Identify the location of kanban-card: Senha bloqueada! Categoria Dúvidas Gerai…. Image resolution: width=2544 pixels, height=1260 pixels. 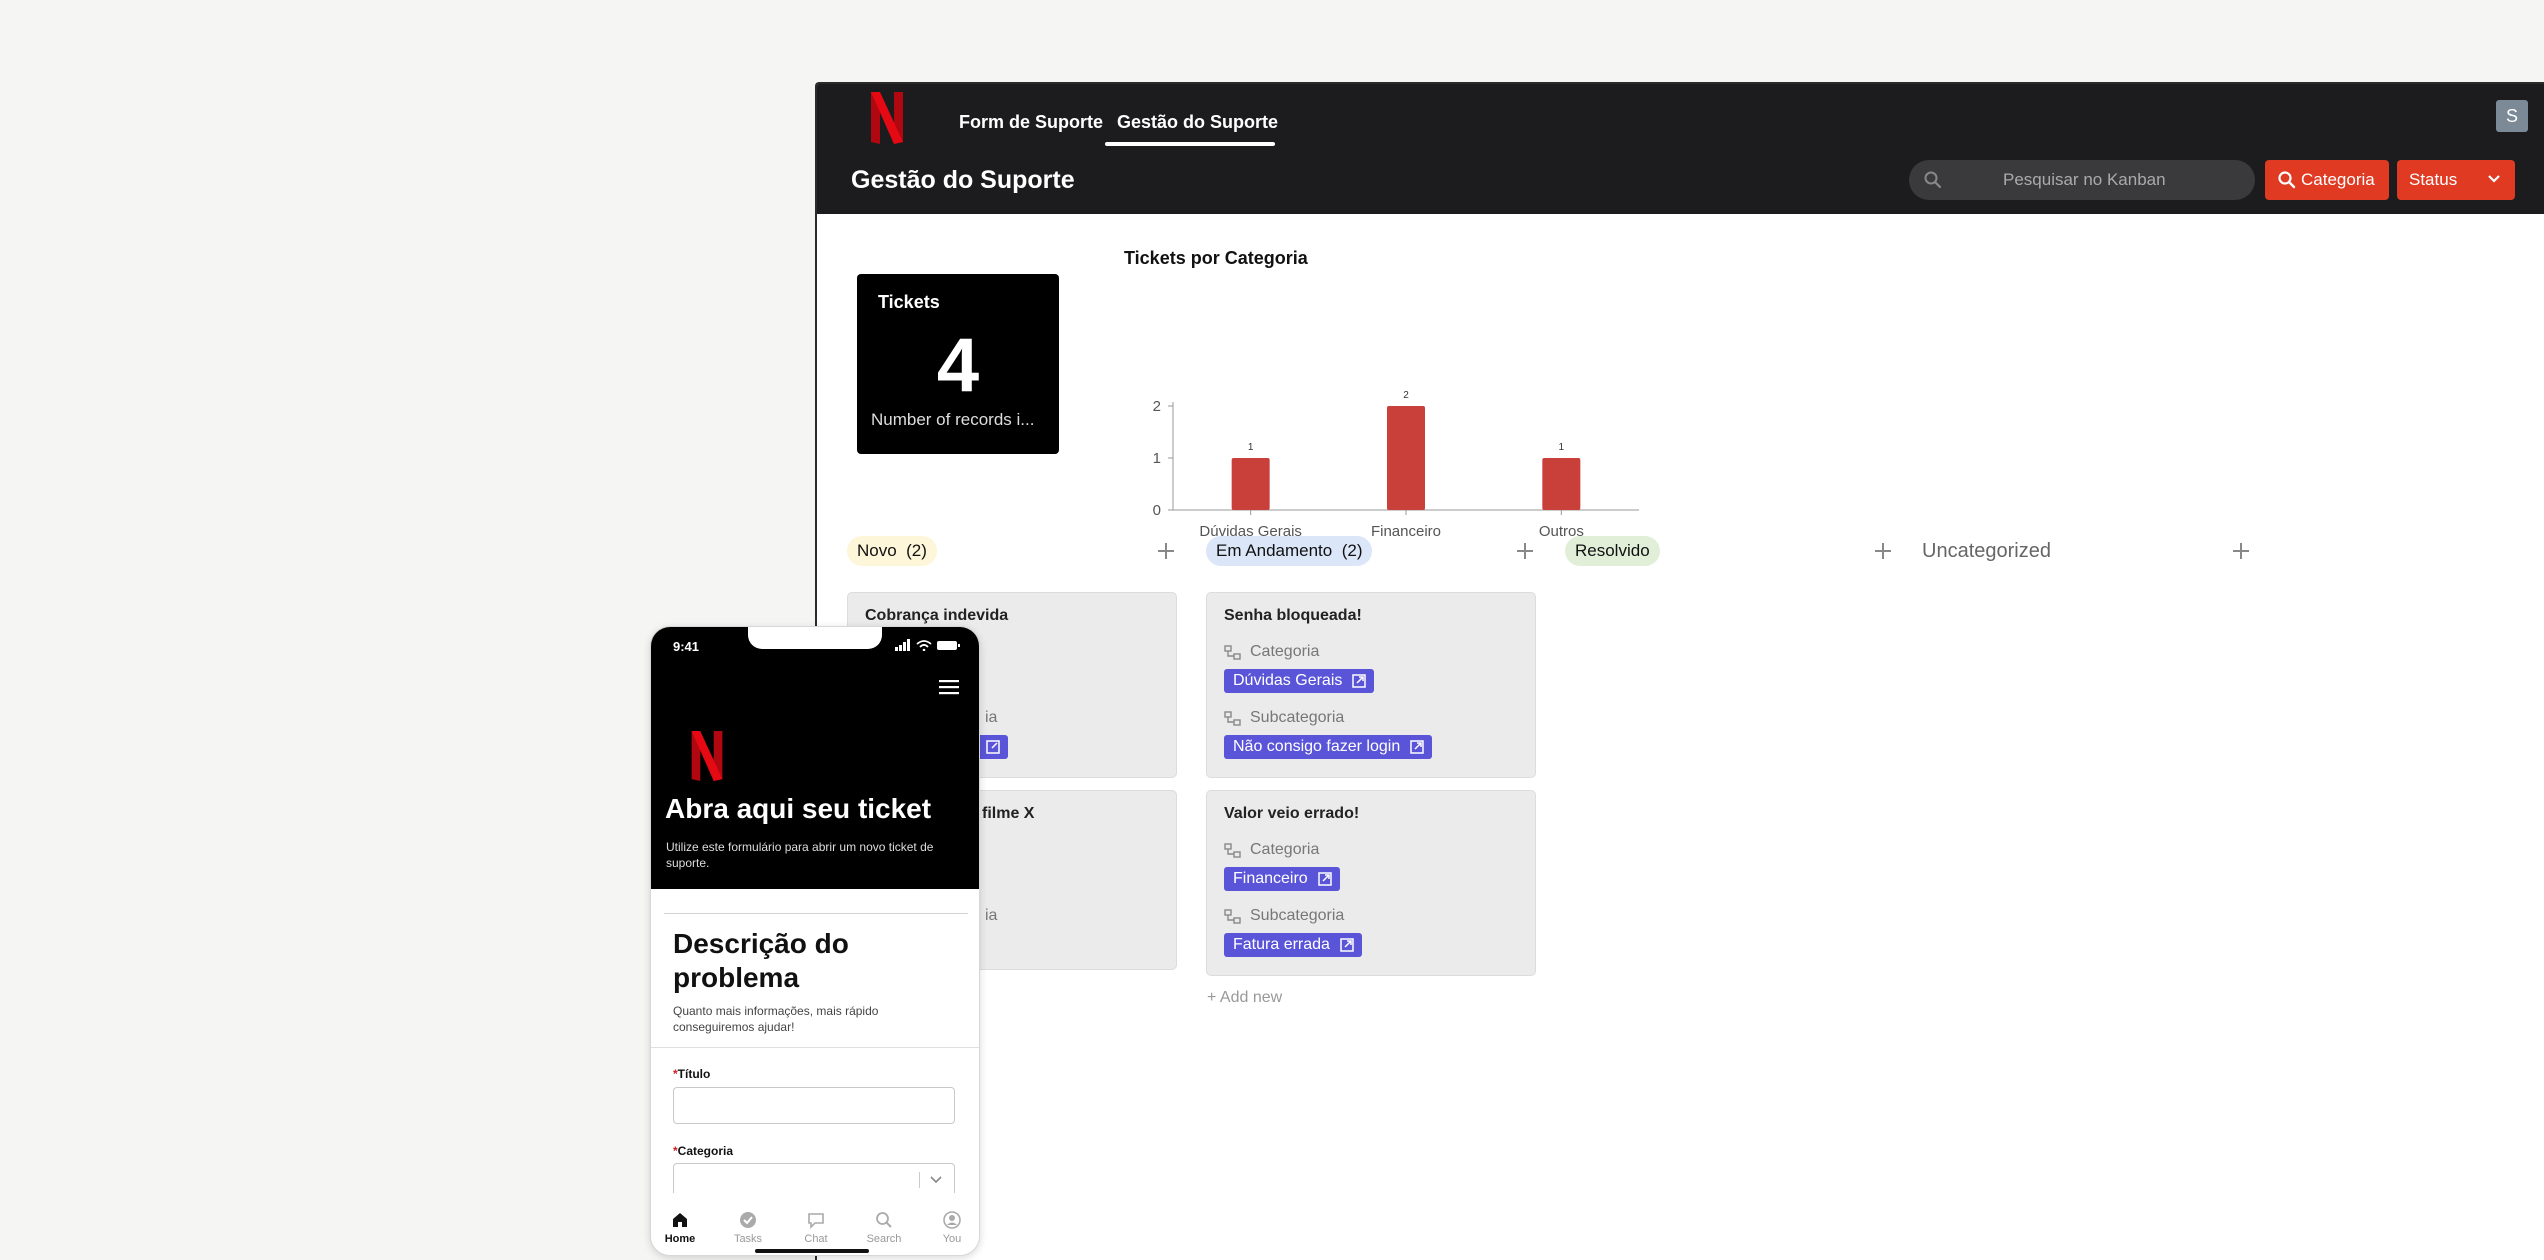
(1371, 685).